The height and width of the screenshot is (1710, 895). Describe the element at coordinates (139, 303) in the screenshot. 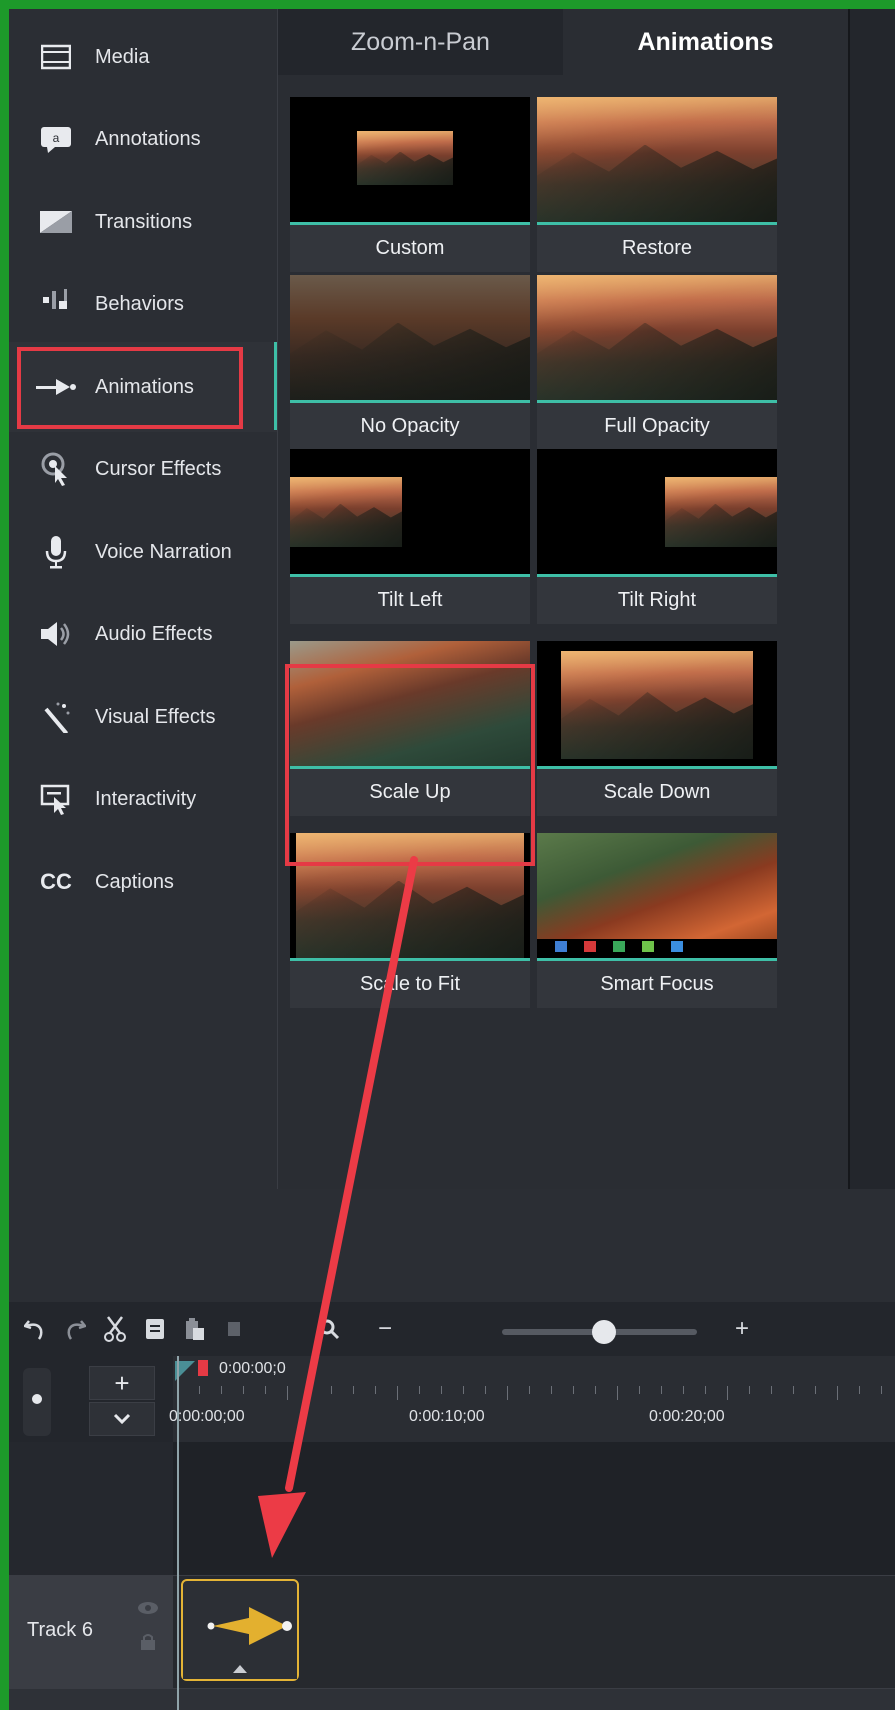

I see `sidebar-item-label: Behaviors` at that location.